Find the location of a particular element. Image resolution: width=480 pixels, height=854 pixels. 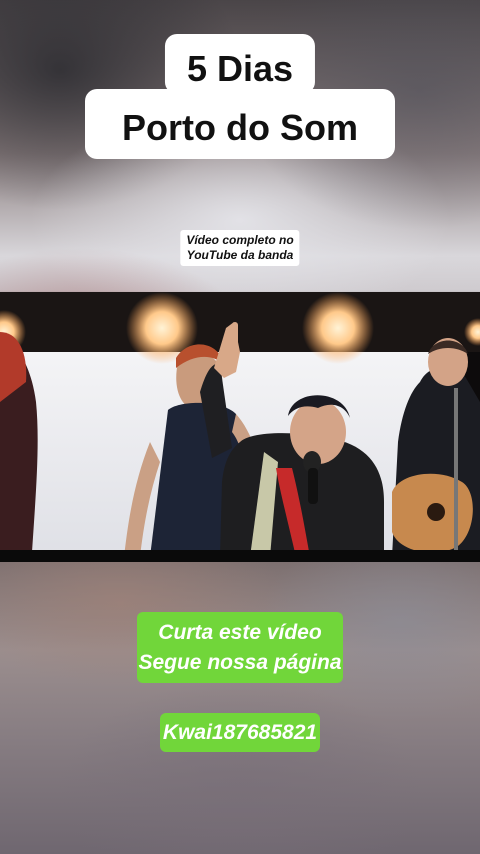

like-follow-banner: Curta este vídeo Segue nossa página is located at coordinates (240, 647).